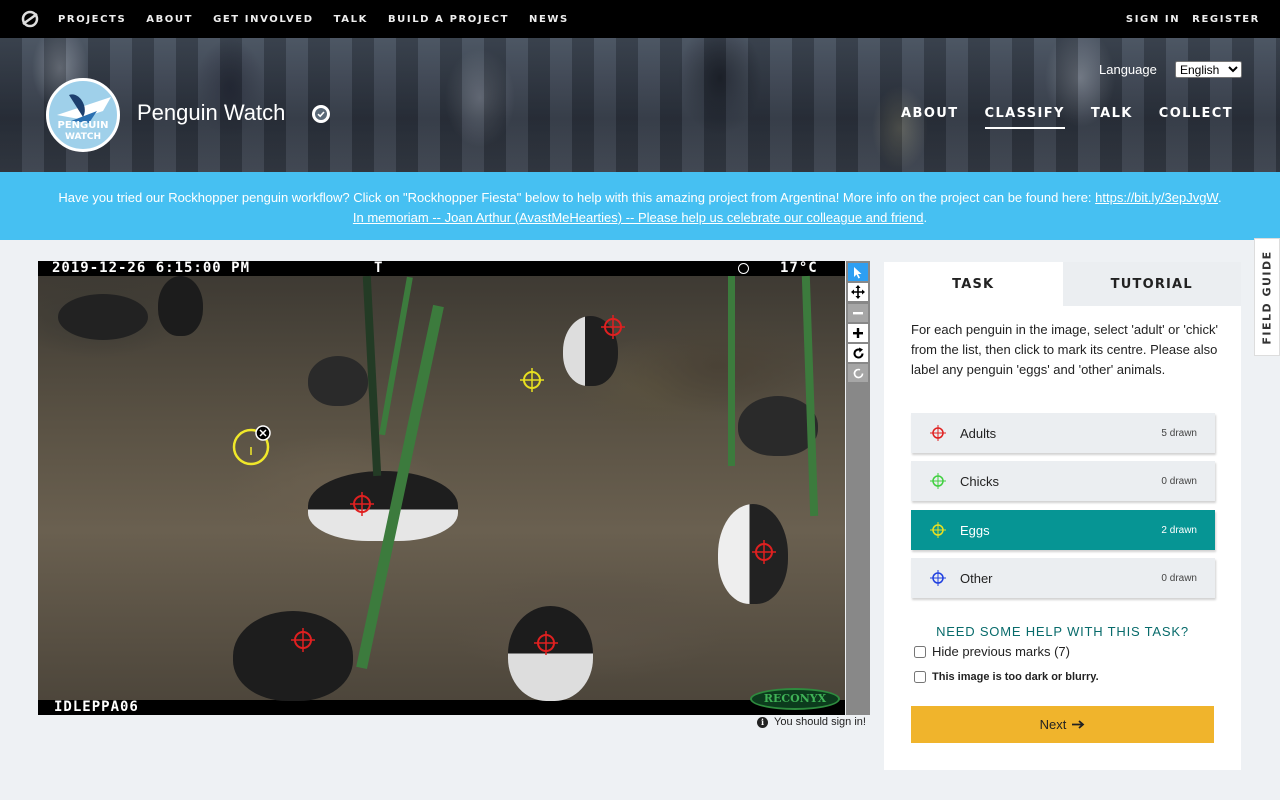 This screenshot has height=800, width=1280. What do you see at coordinates (255, 445) in the screenshot?
I see `egg-mark-selected` at bounding box center [255, 445].